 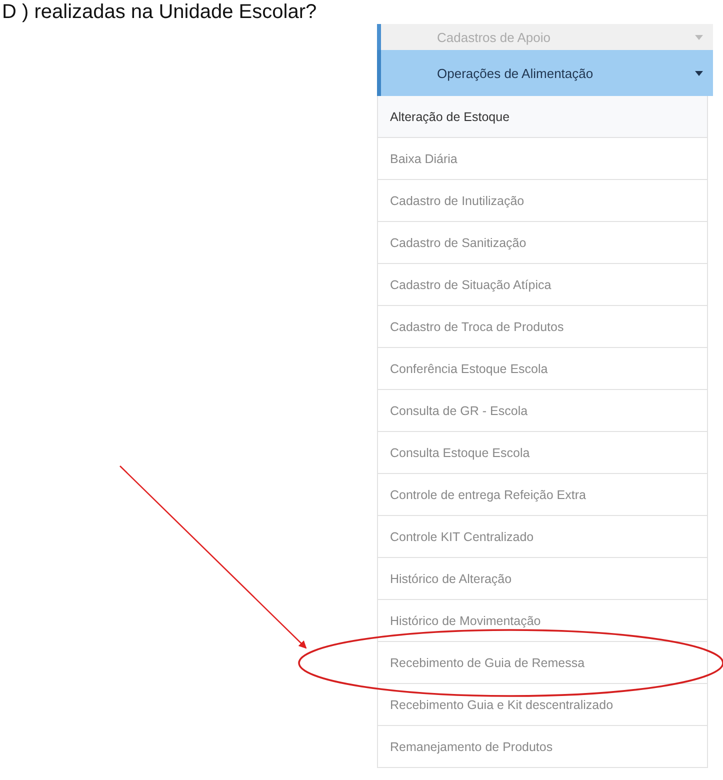 I want to click on menu-item: Controle de entrega Refeição Extra, so click(x=542, y=495).